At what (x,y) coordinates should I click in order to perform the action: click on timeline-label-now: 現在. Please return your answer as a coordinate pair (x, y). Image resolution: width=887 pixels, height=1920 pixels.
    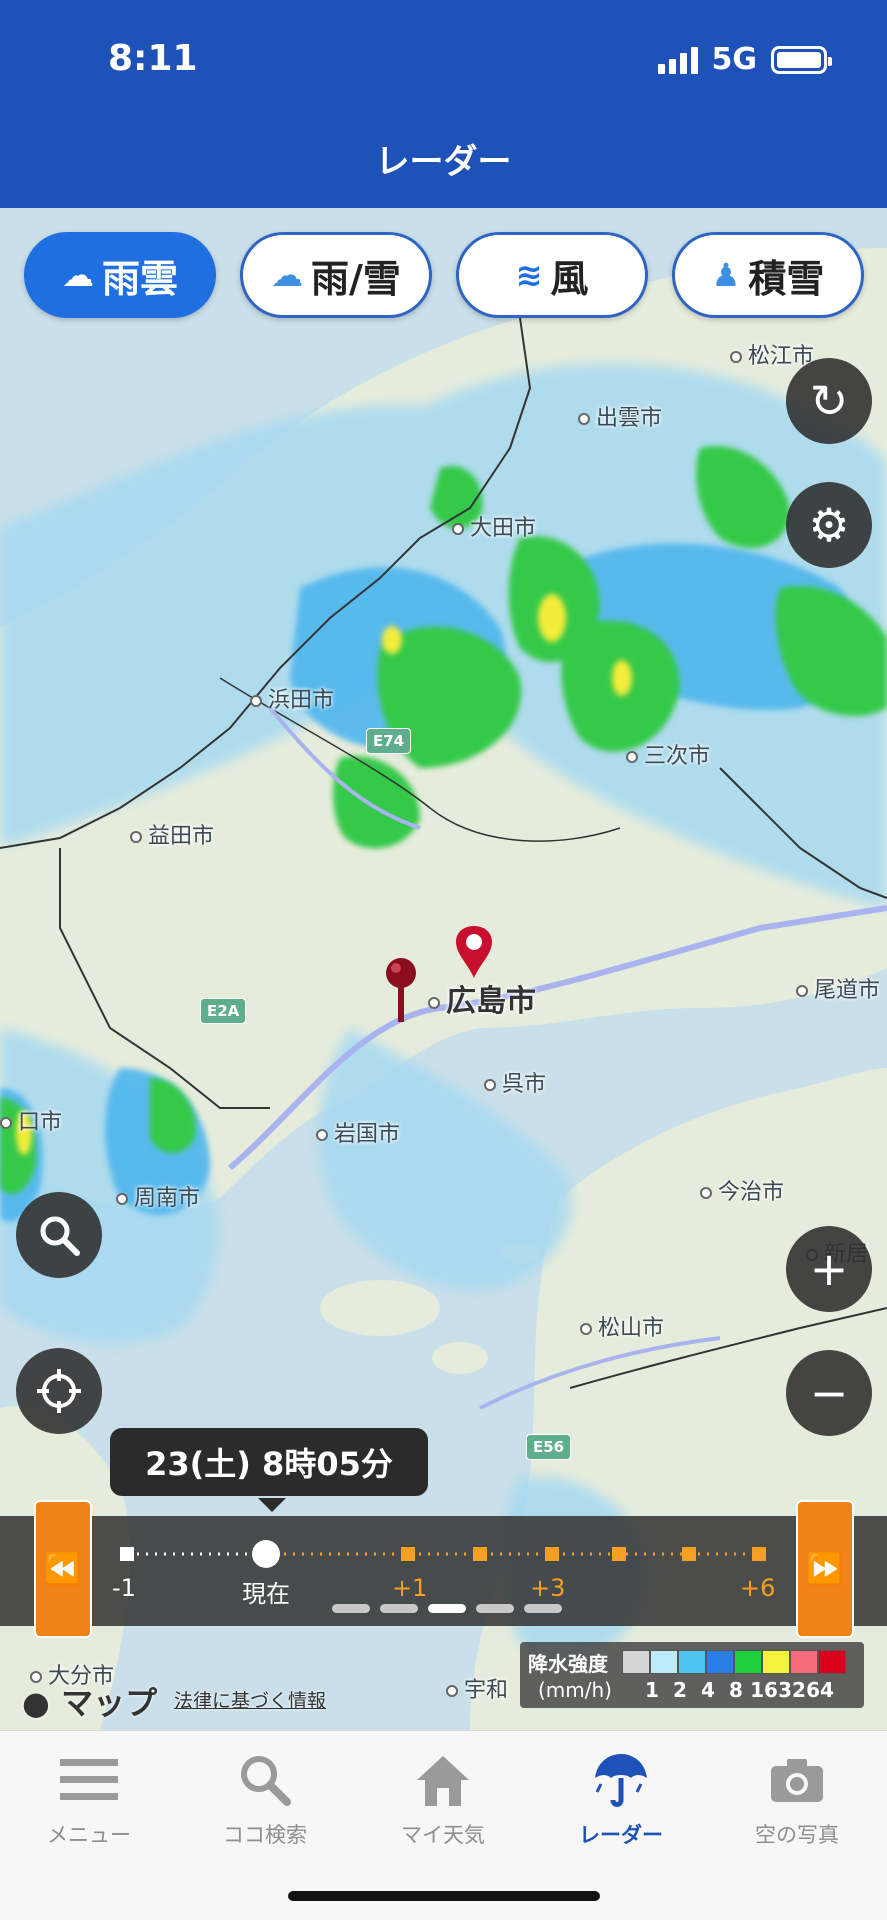
    Looking at the image, I should click on (266, 1594).